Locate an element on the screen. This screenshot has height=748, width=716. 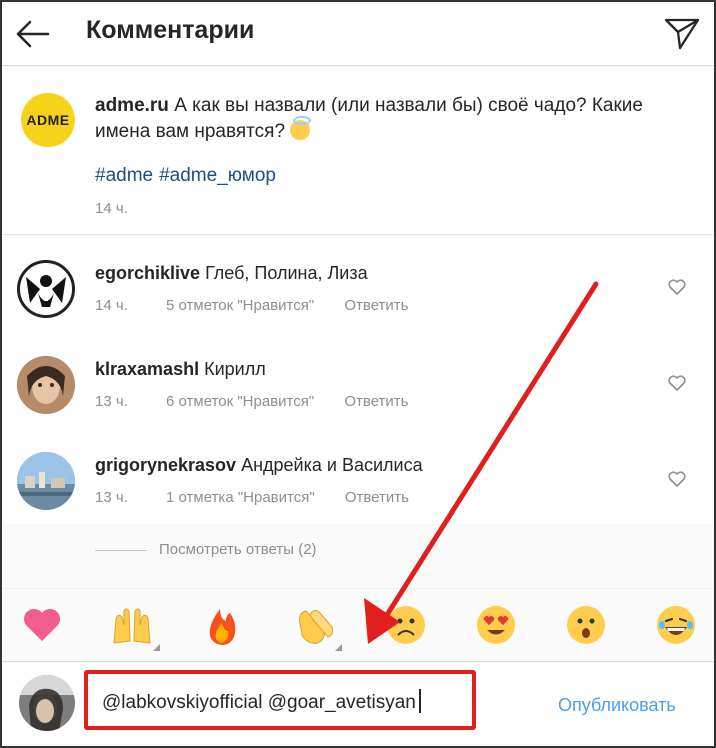
comment-meta: 14 ч. 5 отметок "Нравится" Ответить is located at coordinates (264, 305).